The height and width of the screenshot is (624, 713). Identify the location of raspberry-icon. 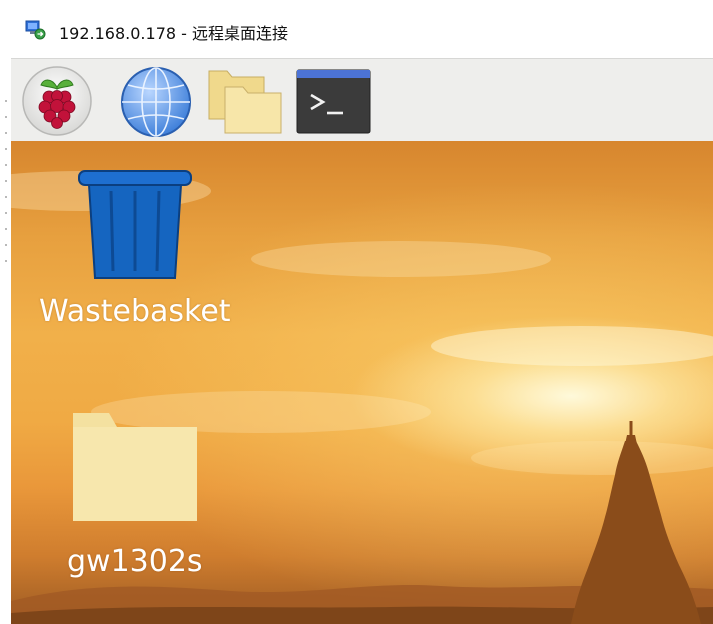
(57, 101).